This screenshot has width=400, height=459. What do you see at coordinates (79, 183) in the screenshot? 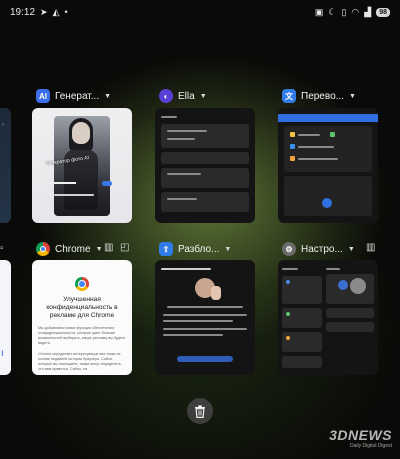
I see `generator-toggle-row` at bounding box center [79, 183].